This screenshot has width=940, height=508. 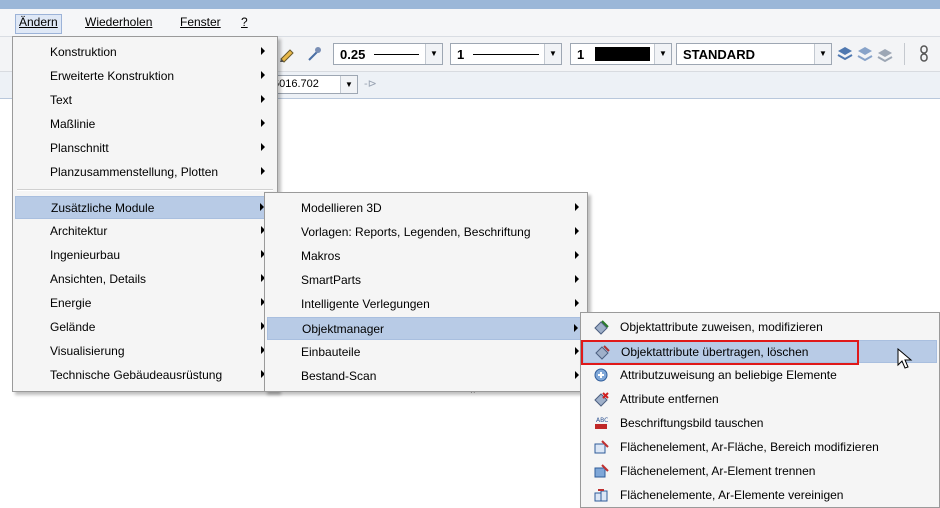 I want to click on objektmanager-item-label: Objektattribute zuweisen, modifizieren, so click(x=721, y=327).